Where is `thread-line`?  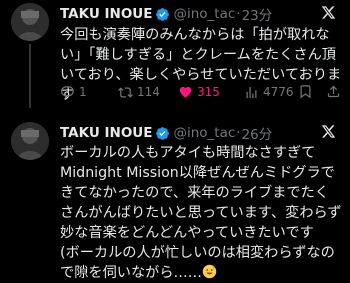 thread-line is located at coordinates (30, 76).